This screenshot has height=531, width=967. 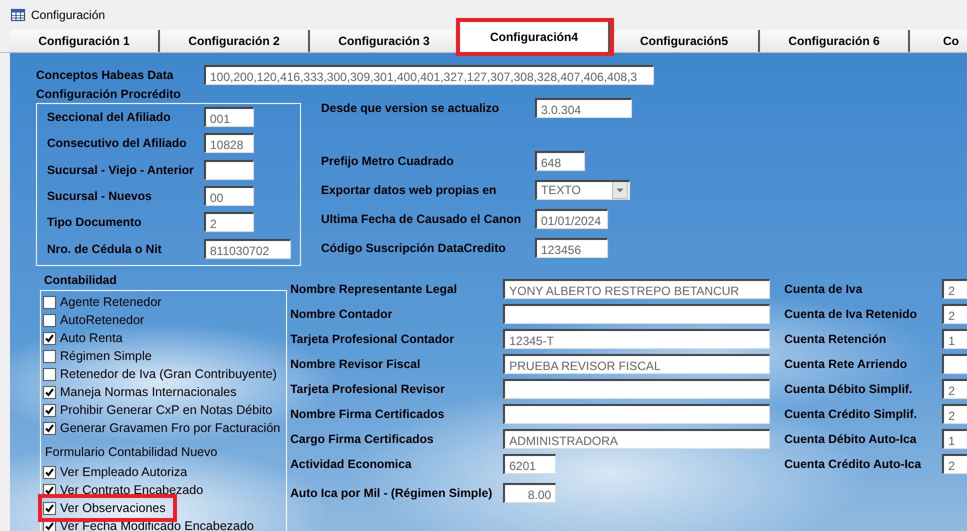 What do you see at coordinates (824, 289) in the screenshot?
I see `field-label: Cuenta de Iva` at bounding box center [824, 289].